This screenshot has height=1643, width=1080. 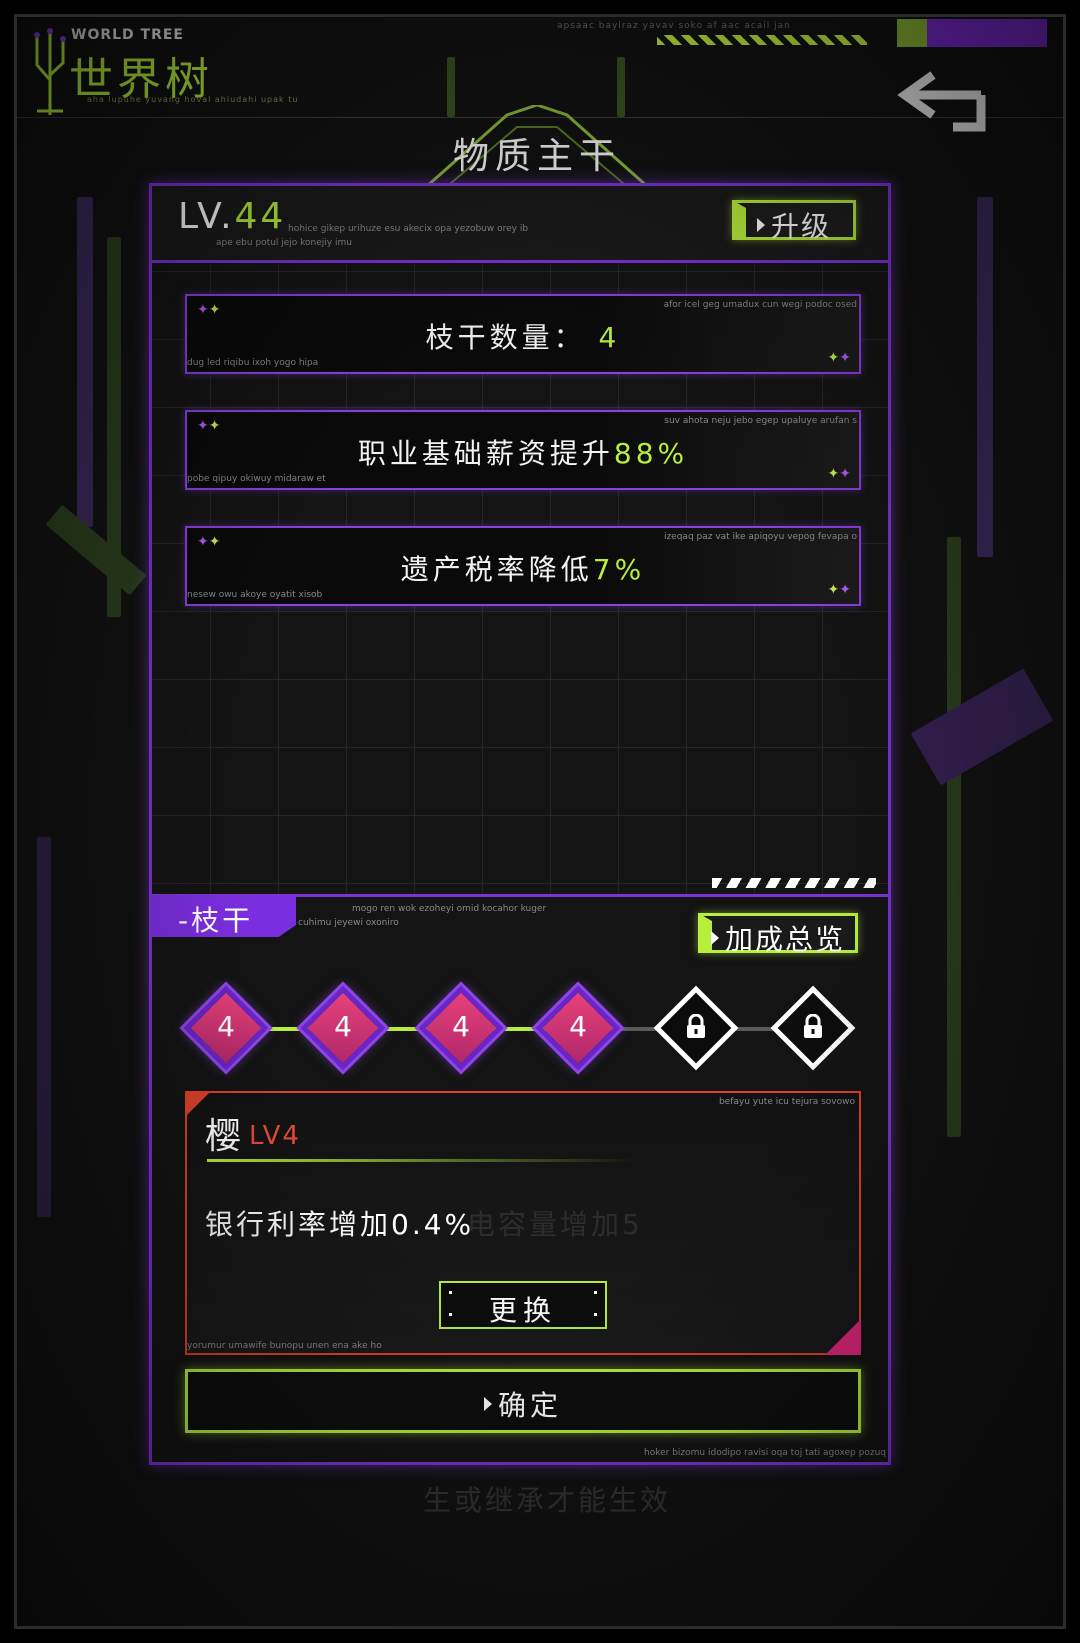 What do you see at coordinates (794, 883) in the screenshot?
I see `dash-strip-decoration` at bounding box center [794, 883].